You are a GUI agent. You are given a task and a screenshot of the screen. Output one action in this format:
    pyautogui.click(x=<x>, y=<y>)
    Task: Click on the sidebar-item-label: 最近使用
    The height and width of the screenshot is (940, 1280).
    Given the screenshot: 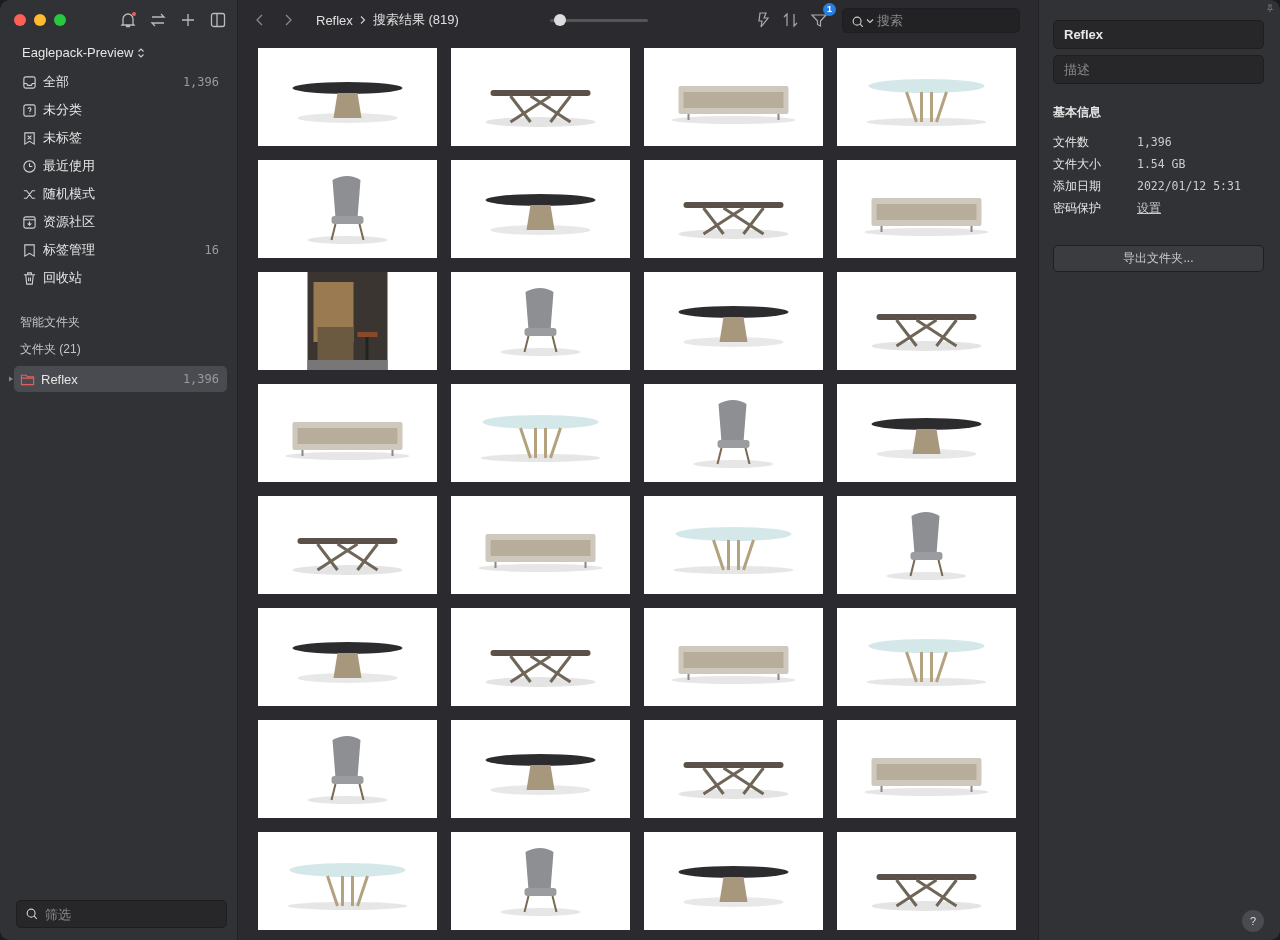 What is the action you would take?
    pyautogui.click(x=69, y=166)
    